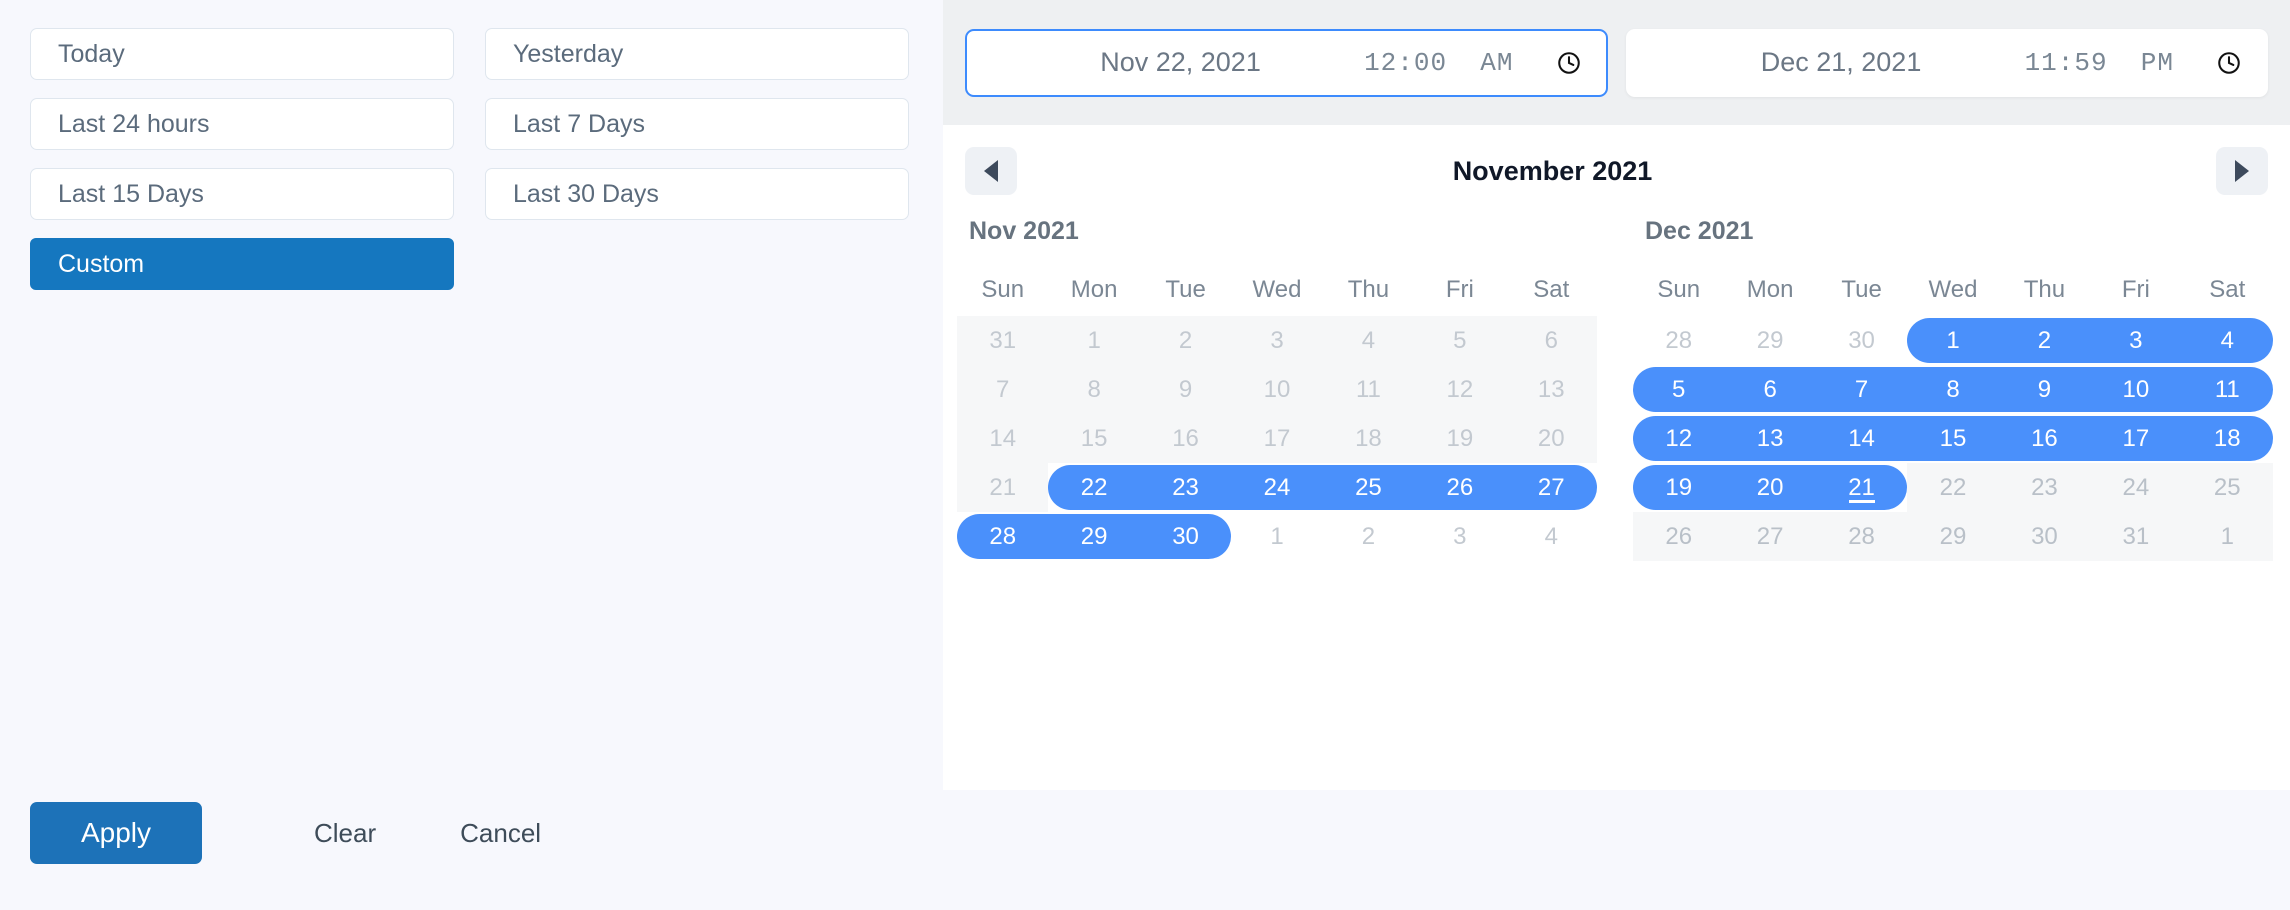 The width and height of the screenshot is (2290, 910). I want to click on month-label: Dec 2021, so click(1699, 231).